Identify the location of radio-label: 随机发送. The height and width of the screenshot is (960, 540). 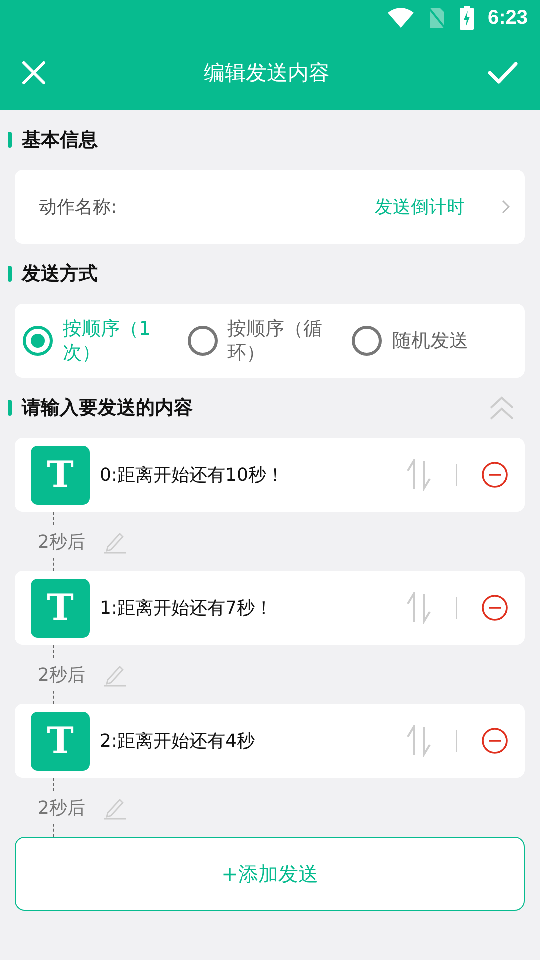
(442, 341).